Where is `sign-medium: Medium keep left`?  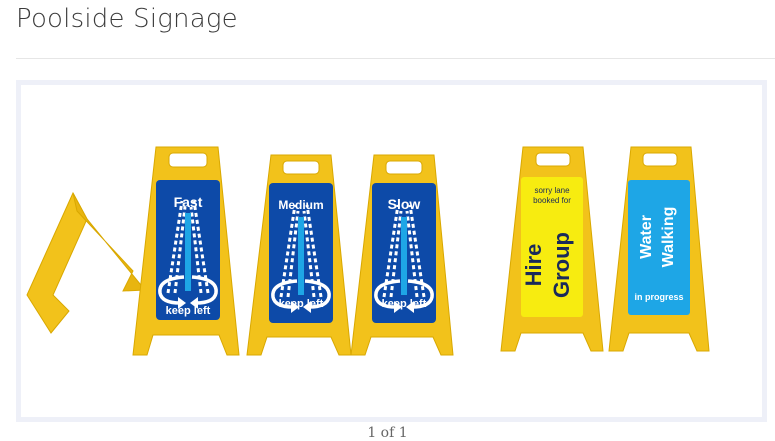
sign-medium: Medium keep left is located at coordinates (299, 255).